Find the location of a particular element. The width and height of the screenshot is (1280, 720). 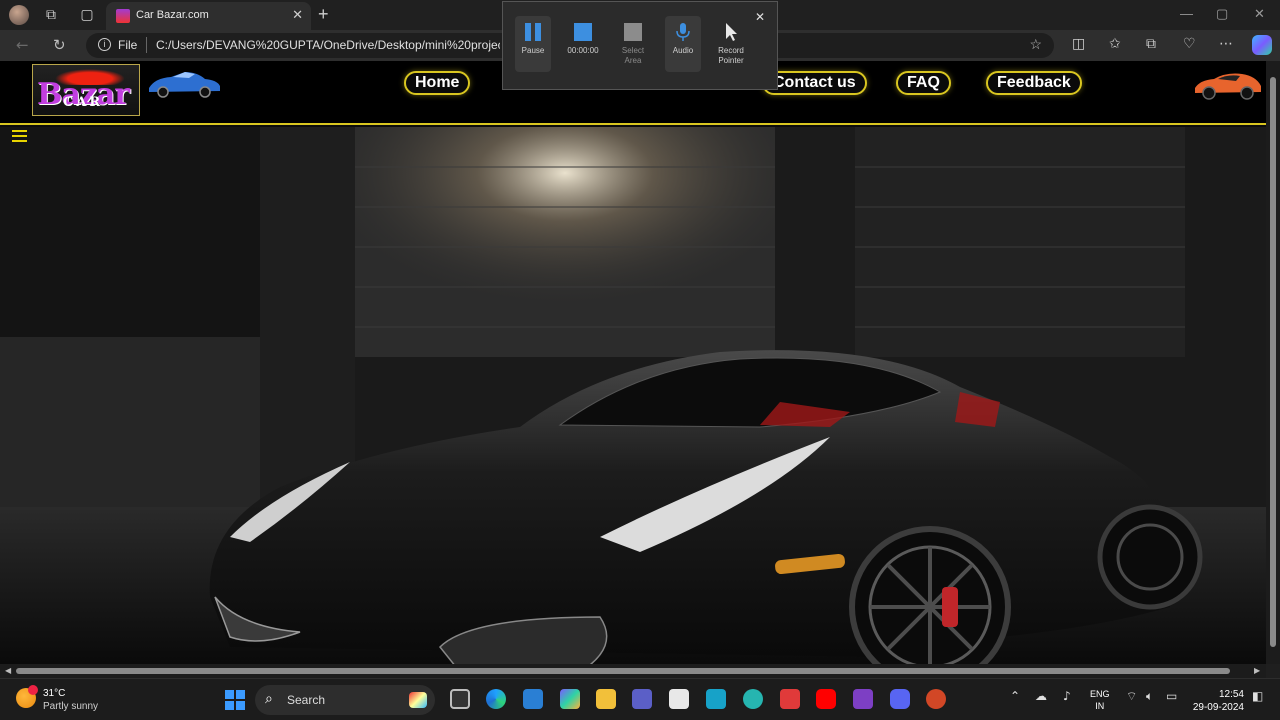

recording-timer: 00:00:00 is located at coordinates (583, 50).